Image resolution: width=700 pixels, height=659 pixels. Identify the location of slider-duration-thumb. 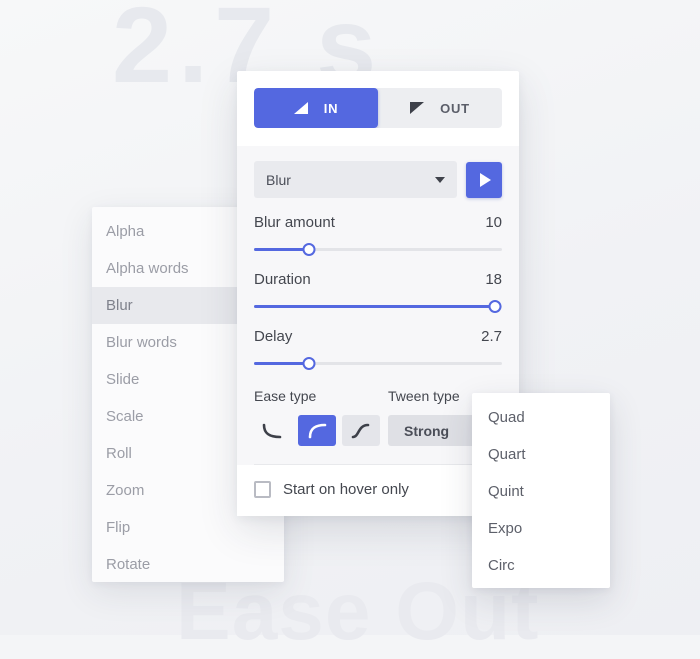
(495, 306).